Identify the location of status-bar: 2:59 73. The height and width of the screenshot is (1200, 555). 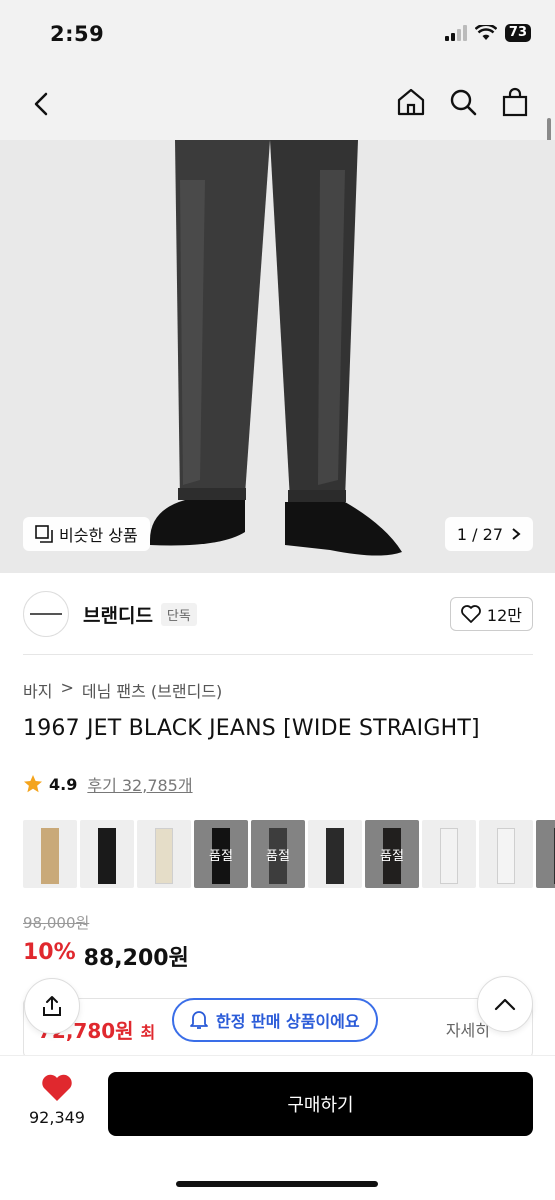
(277, 34).